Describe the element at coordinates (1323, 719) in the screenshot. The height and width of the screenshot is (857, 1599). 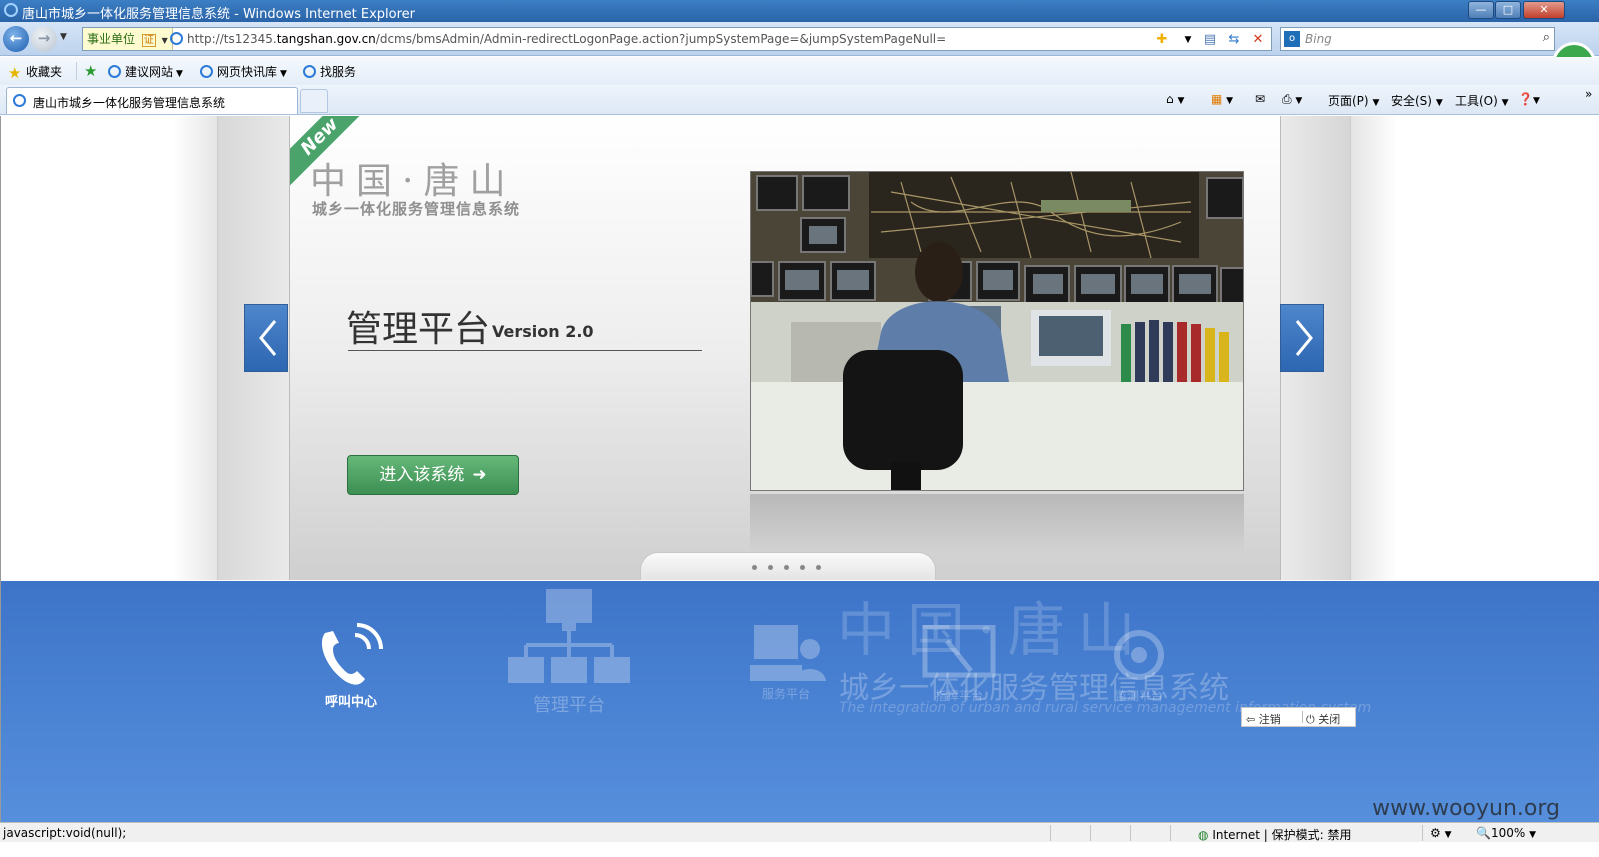
I see `close-link: ⏻ 关闭` at that location.